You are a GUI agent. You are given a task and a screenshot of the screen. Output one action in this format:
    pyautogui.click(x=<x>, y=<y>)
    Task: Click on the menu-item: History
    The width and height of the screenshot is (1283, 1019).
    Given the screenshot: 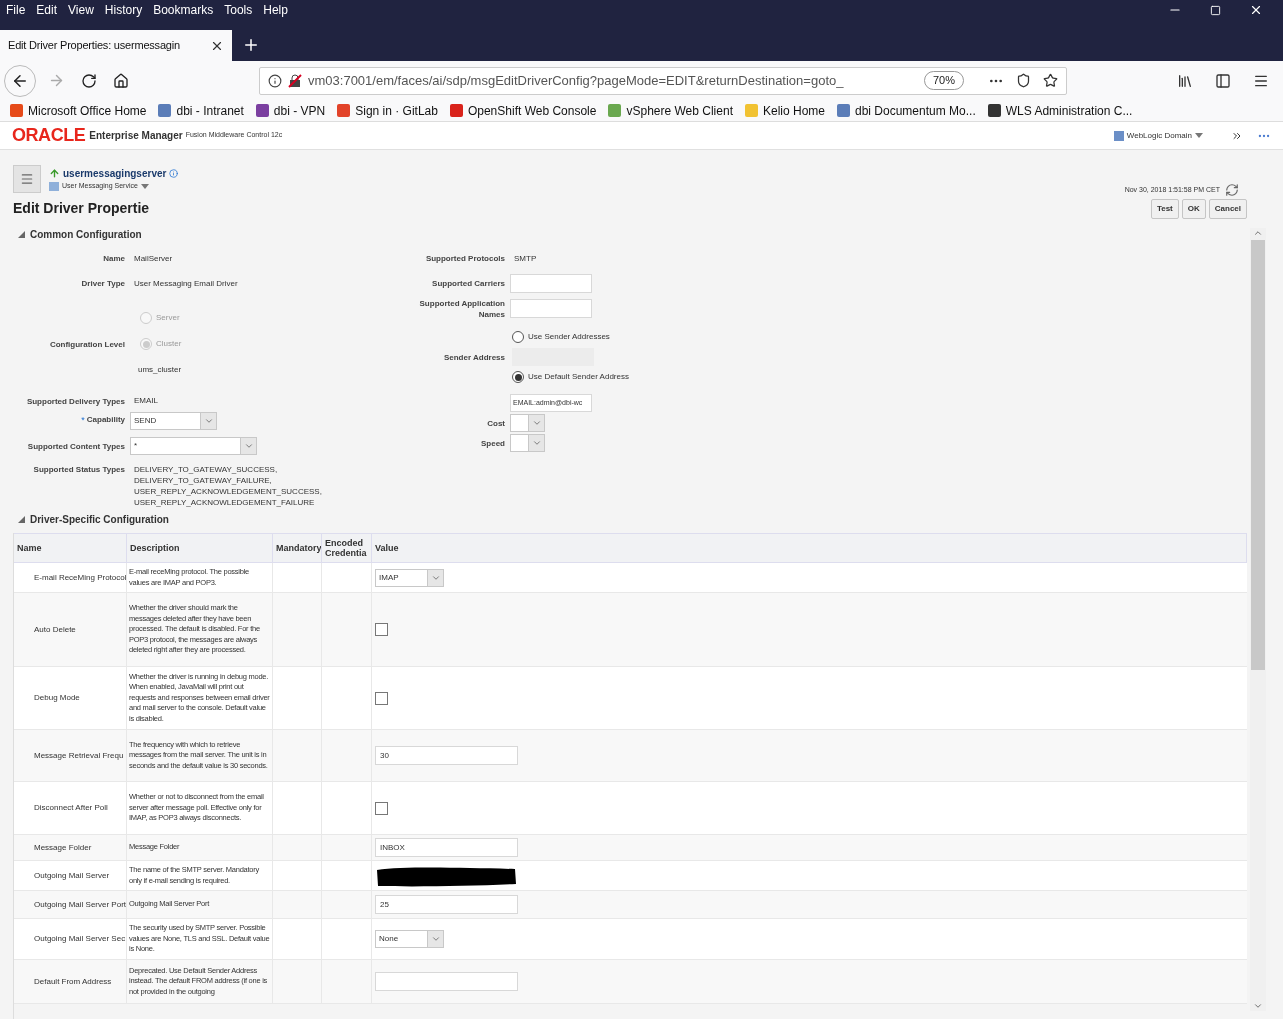 What is the action you would take?
    pyautogui.click(x=123, y=10)
    